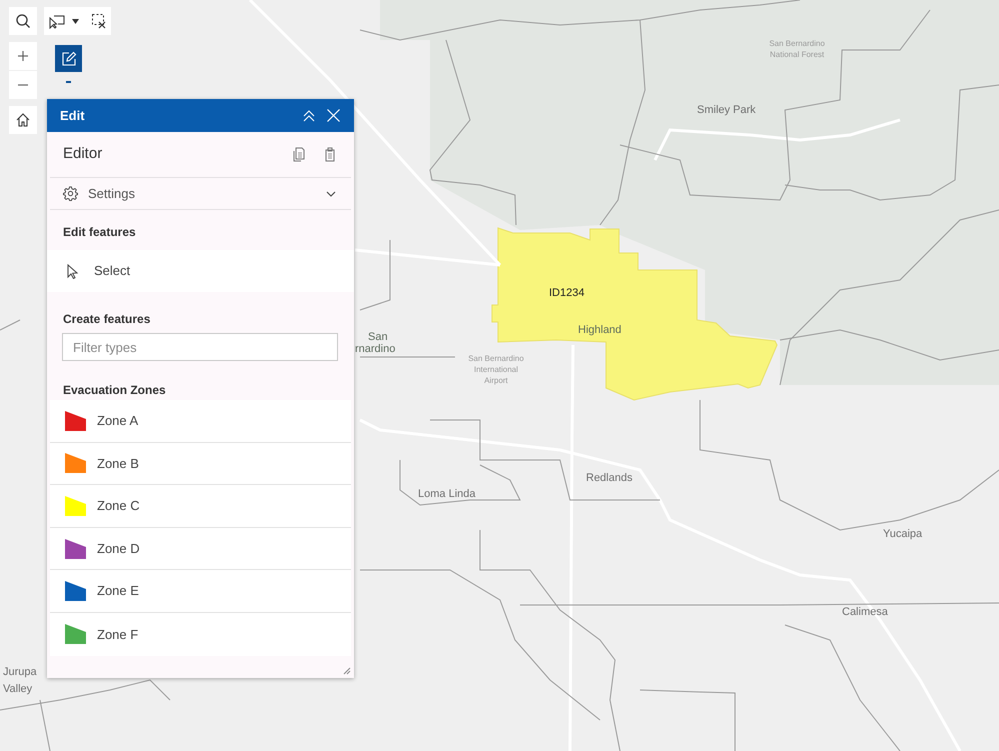 Image resolution: width=999 pixels, height=751 pixels. What do you see at coordinates (200, 634) in the screenshot?
I see `feature-type-item: Zone F` at bounding box center [200, 634].